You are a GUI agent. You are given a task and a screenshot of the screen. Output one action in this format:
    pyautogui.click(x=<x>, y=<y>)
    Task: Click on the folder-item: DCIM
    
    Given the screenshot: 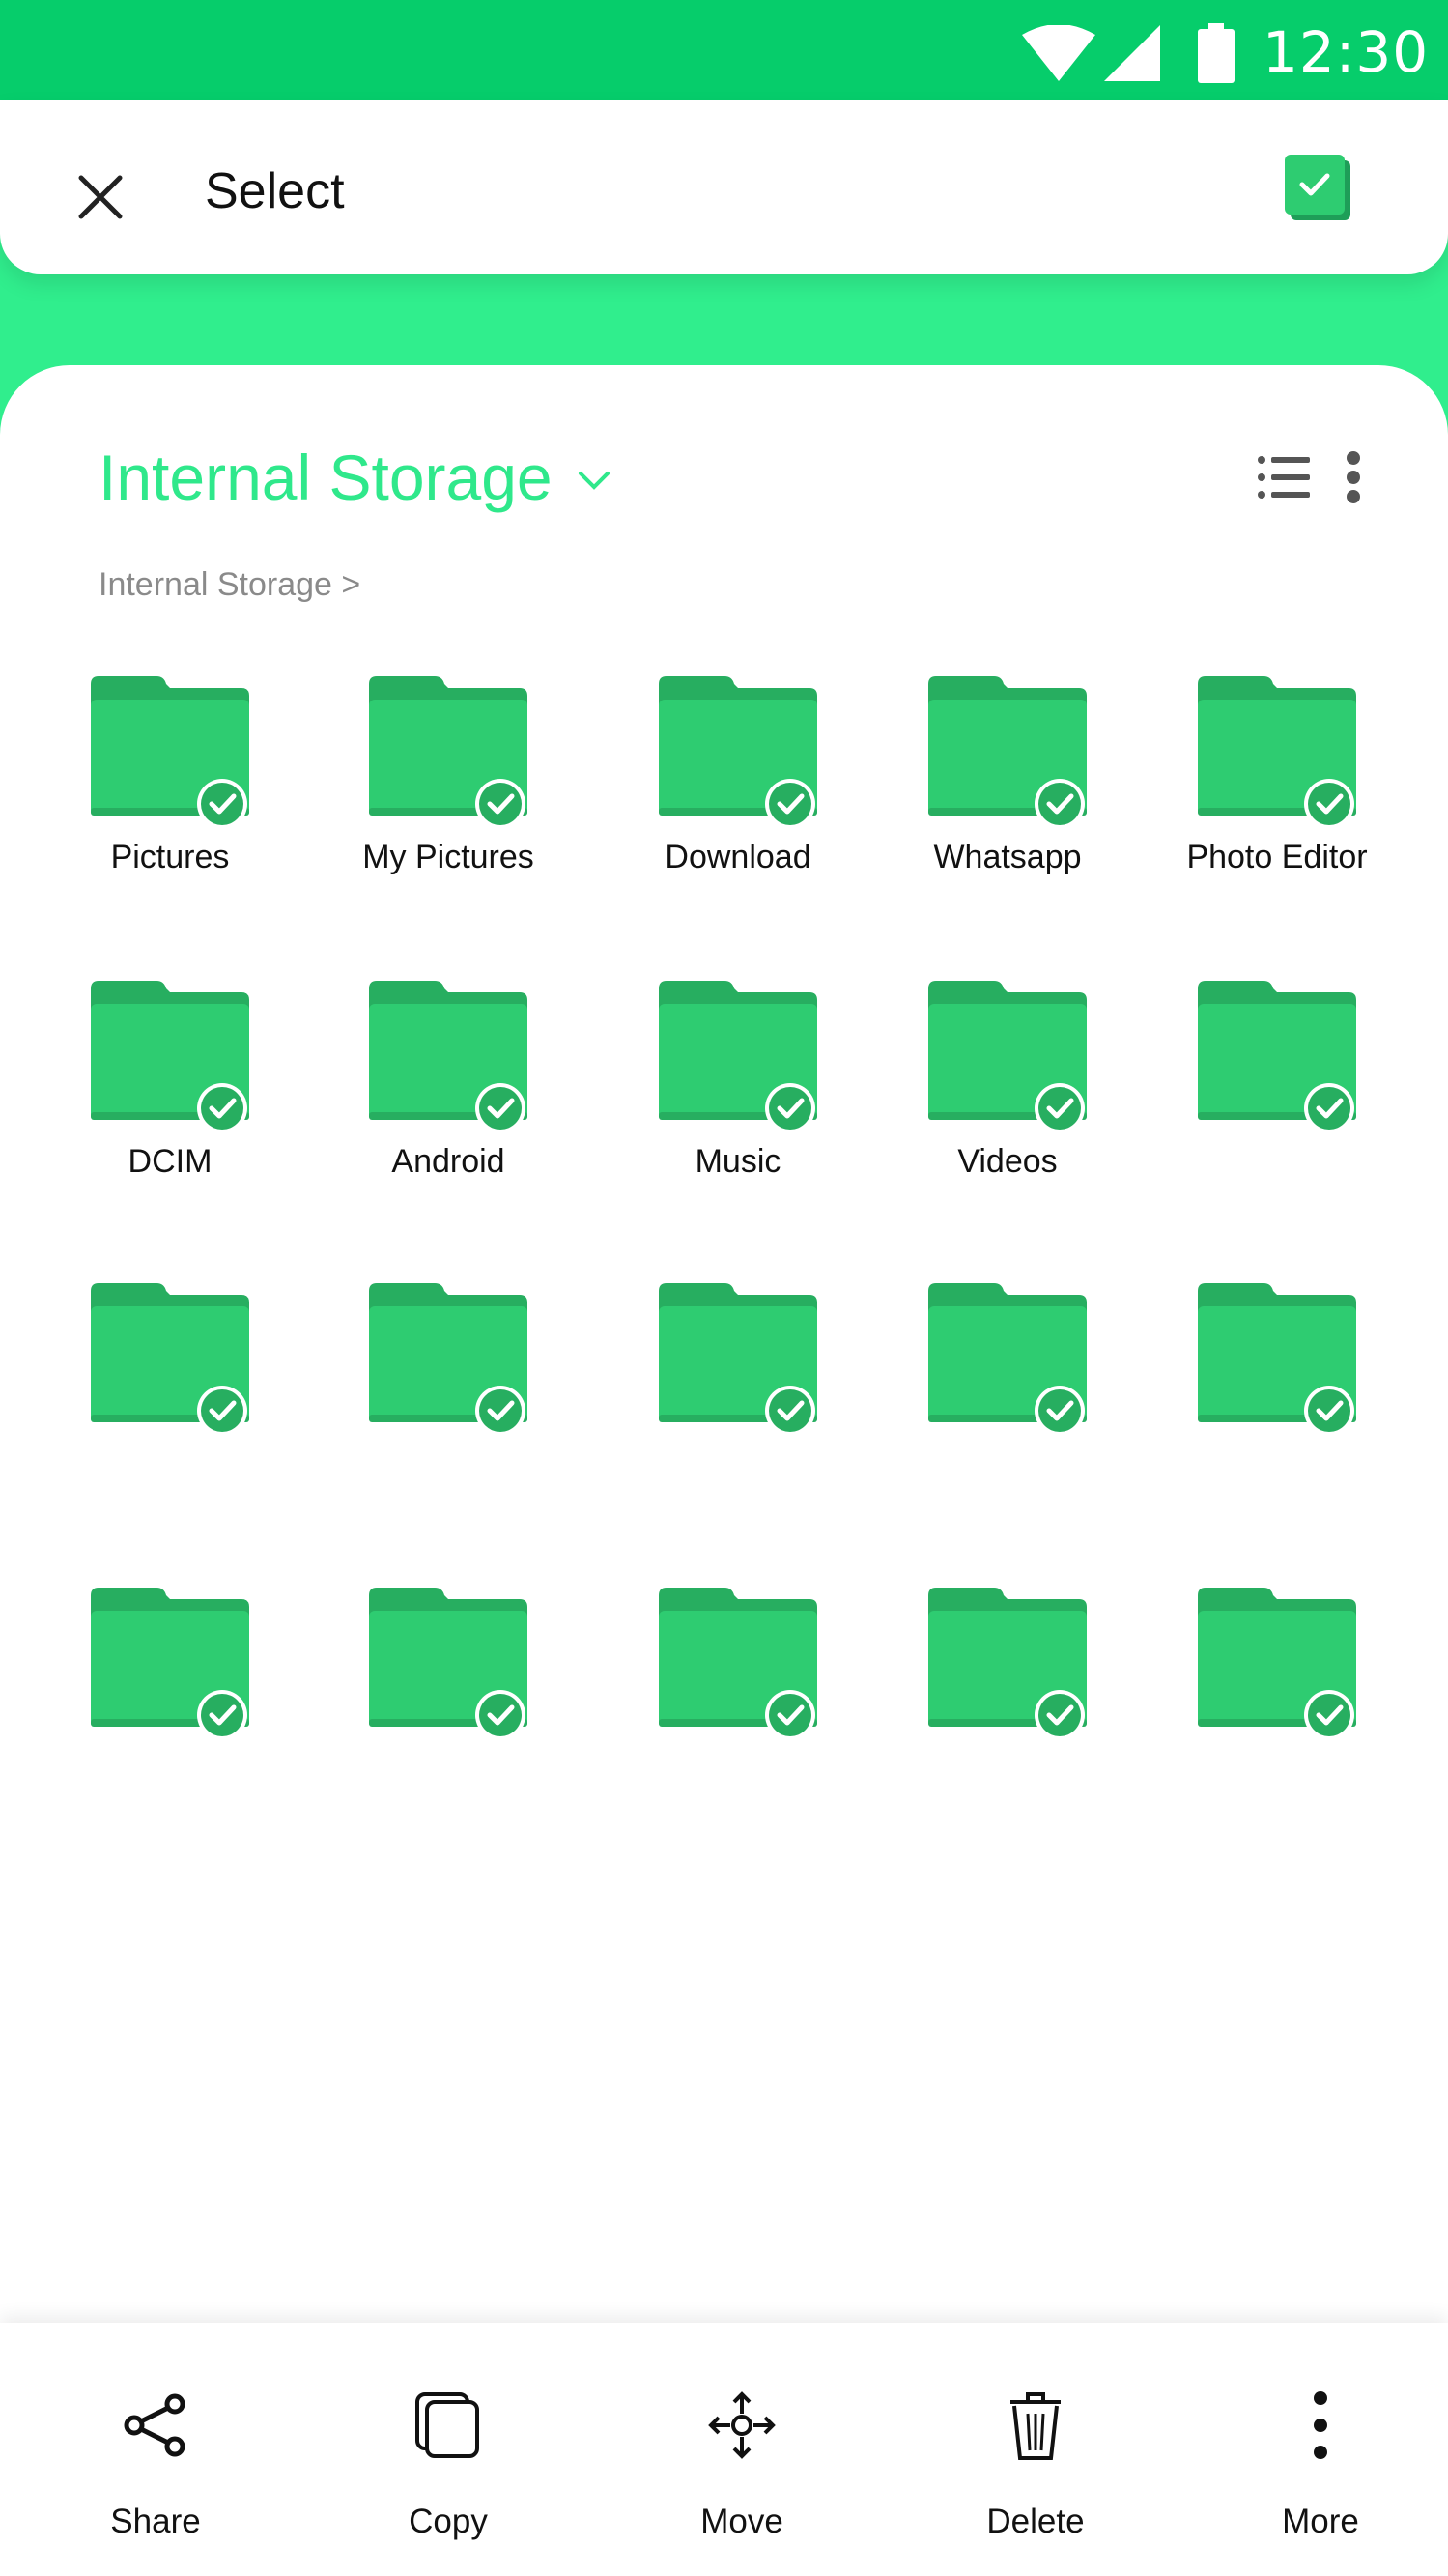 What is the action you would take?
    pyautogui.click(x=170, y=1100)
    